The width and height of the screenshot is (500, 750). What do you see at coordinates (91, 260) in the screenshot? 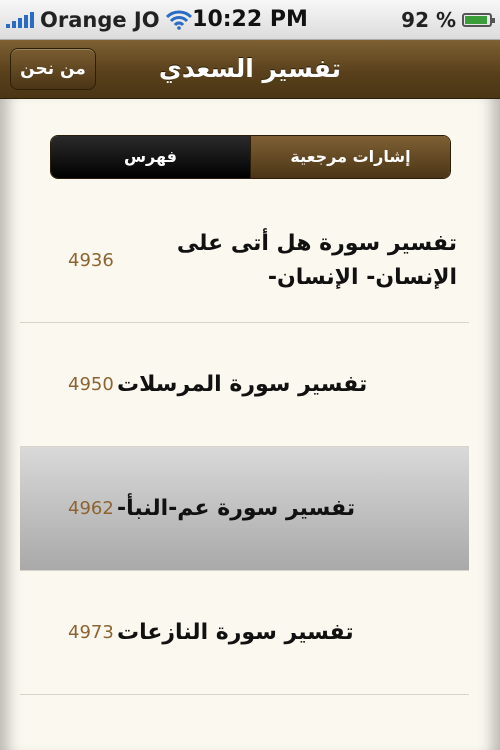
I see `list-item-page: 4936` at bounding box center [91, 260].